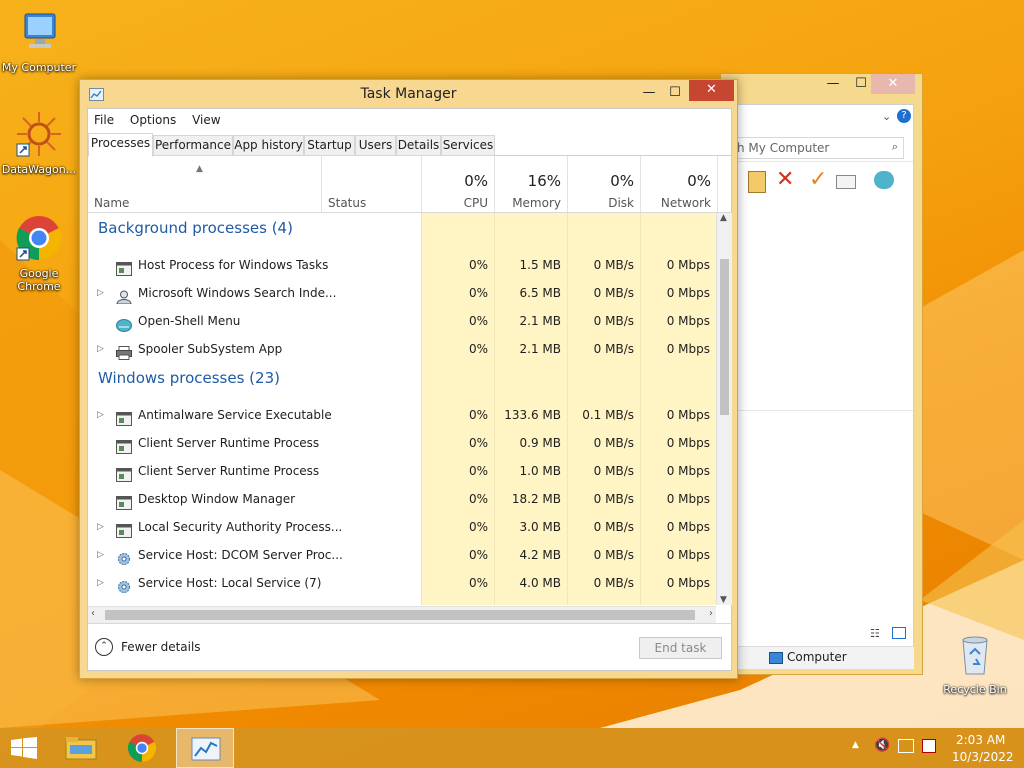  I want to click on chrome-icon, so click(142, 748).